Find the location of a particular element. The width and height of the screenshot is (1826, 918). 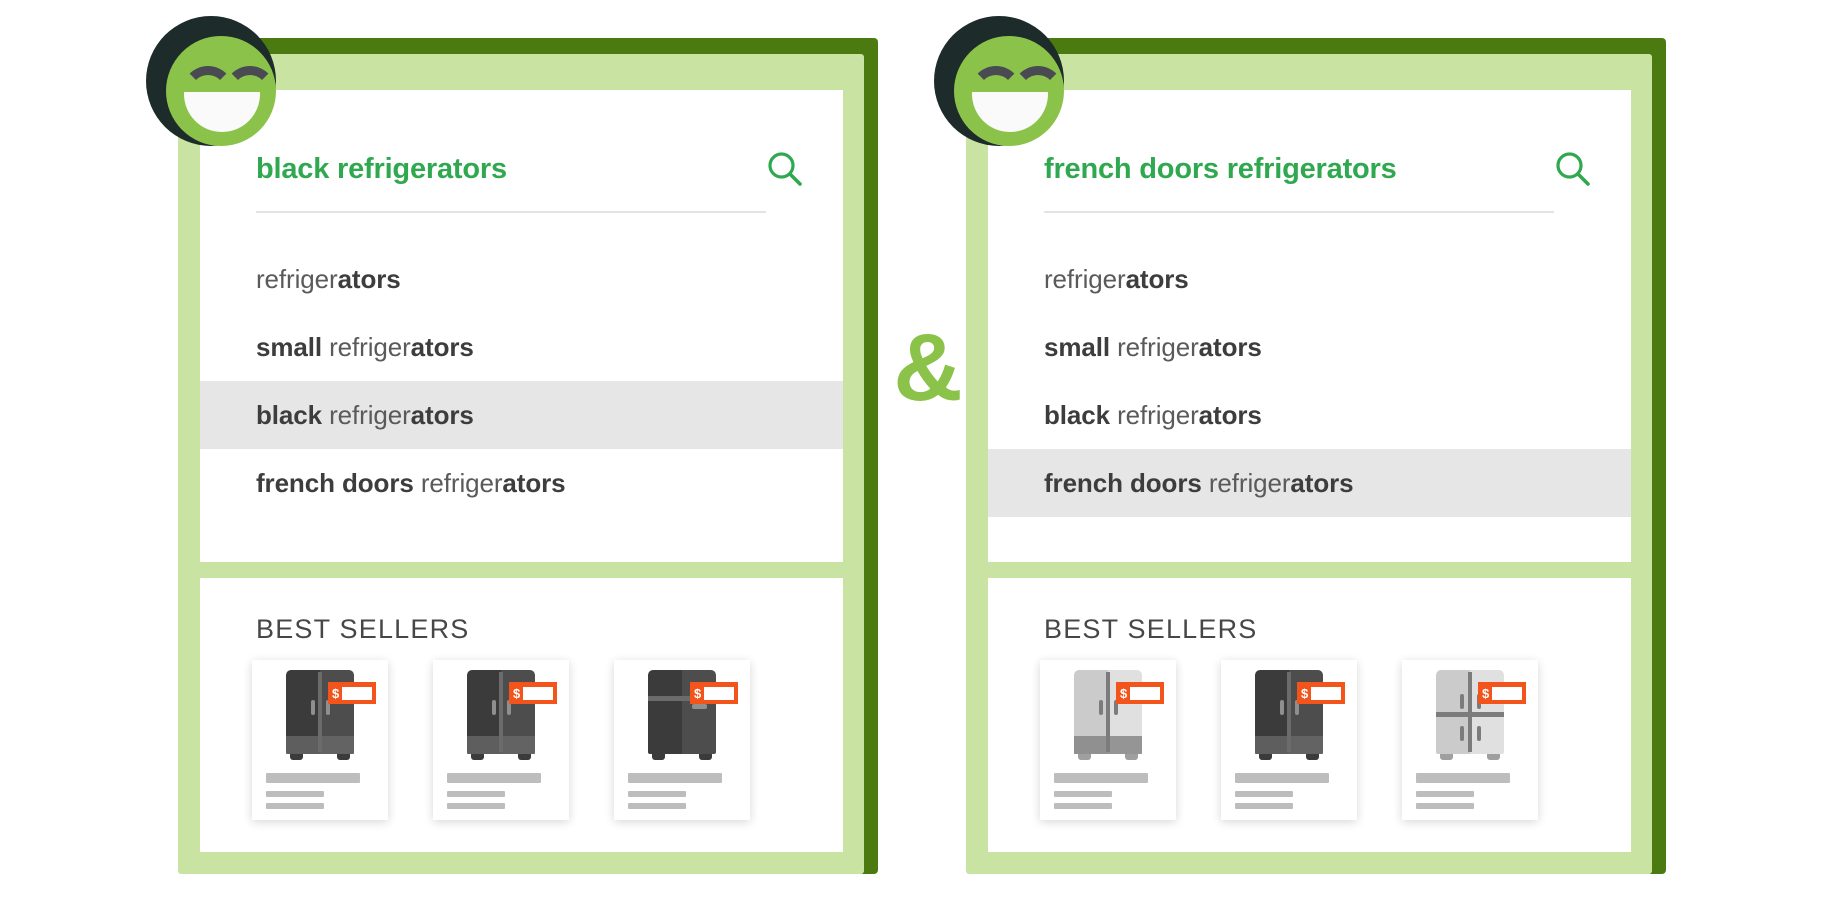

suggestion-item-selected: black refrigerators is located at coordinates (521, 415).